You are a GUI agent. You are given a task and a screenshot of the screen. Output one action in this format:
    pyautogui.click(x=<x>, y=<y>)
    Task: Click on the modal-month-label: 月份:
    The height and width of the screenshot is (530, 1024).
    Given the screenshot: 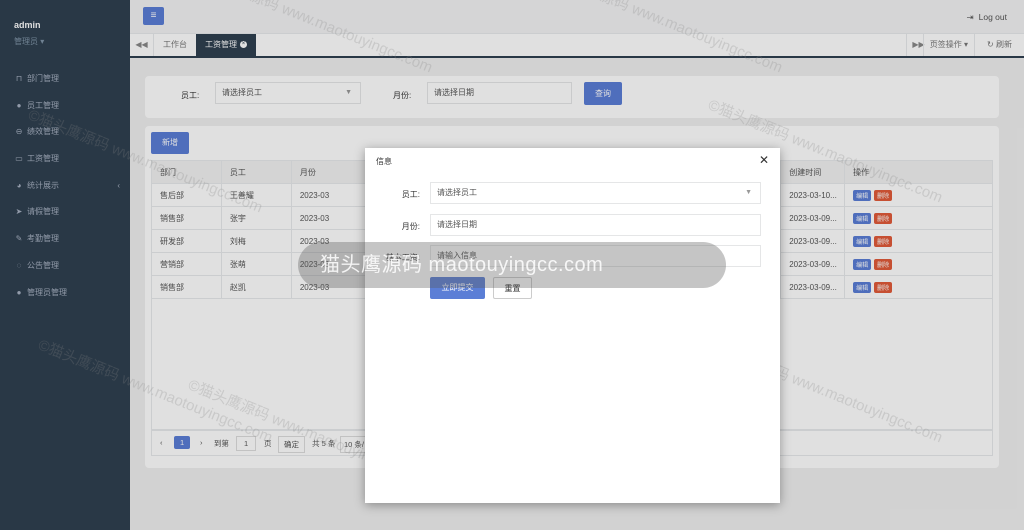 What is the action you would take?
    pyautogui.click(x=410, y=226)
    